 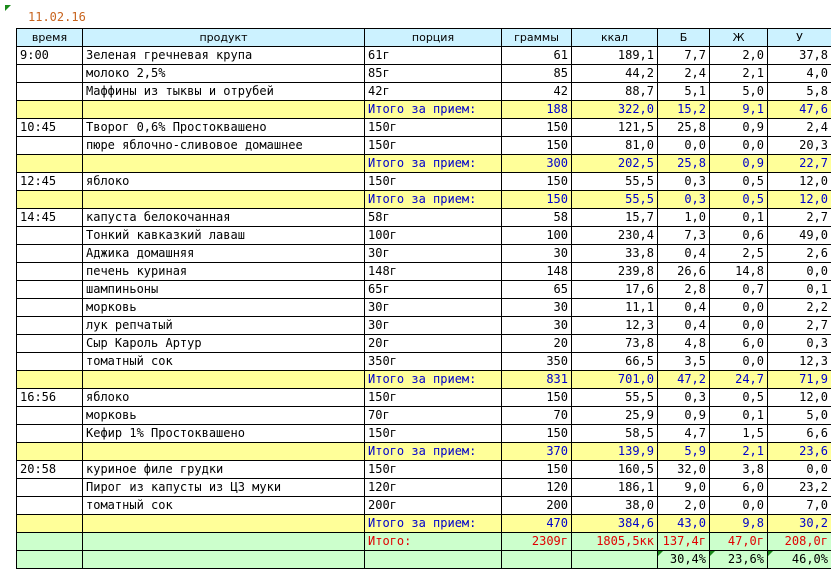 I want to click on carbs-cell: 2,4, so click(x=799, y=127).